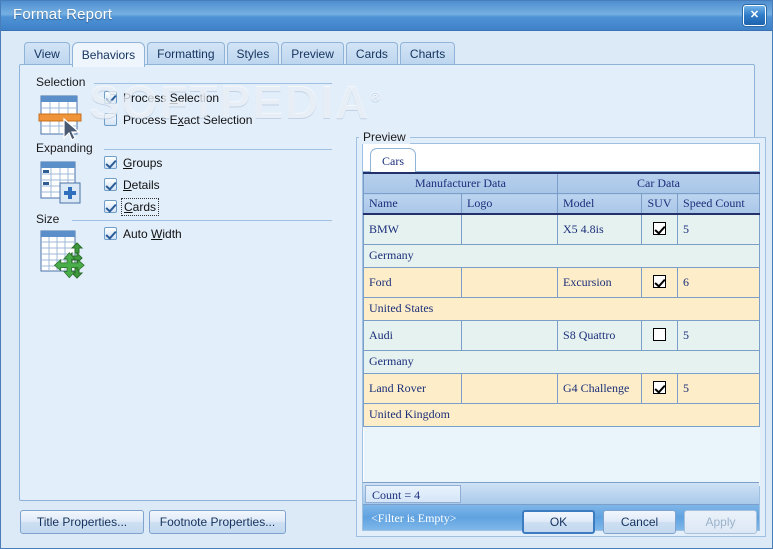 Image resolution: width=773 pixels, height=549 pixels. I want to click on tab-styles: Styles, so click(253, 53).